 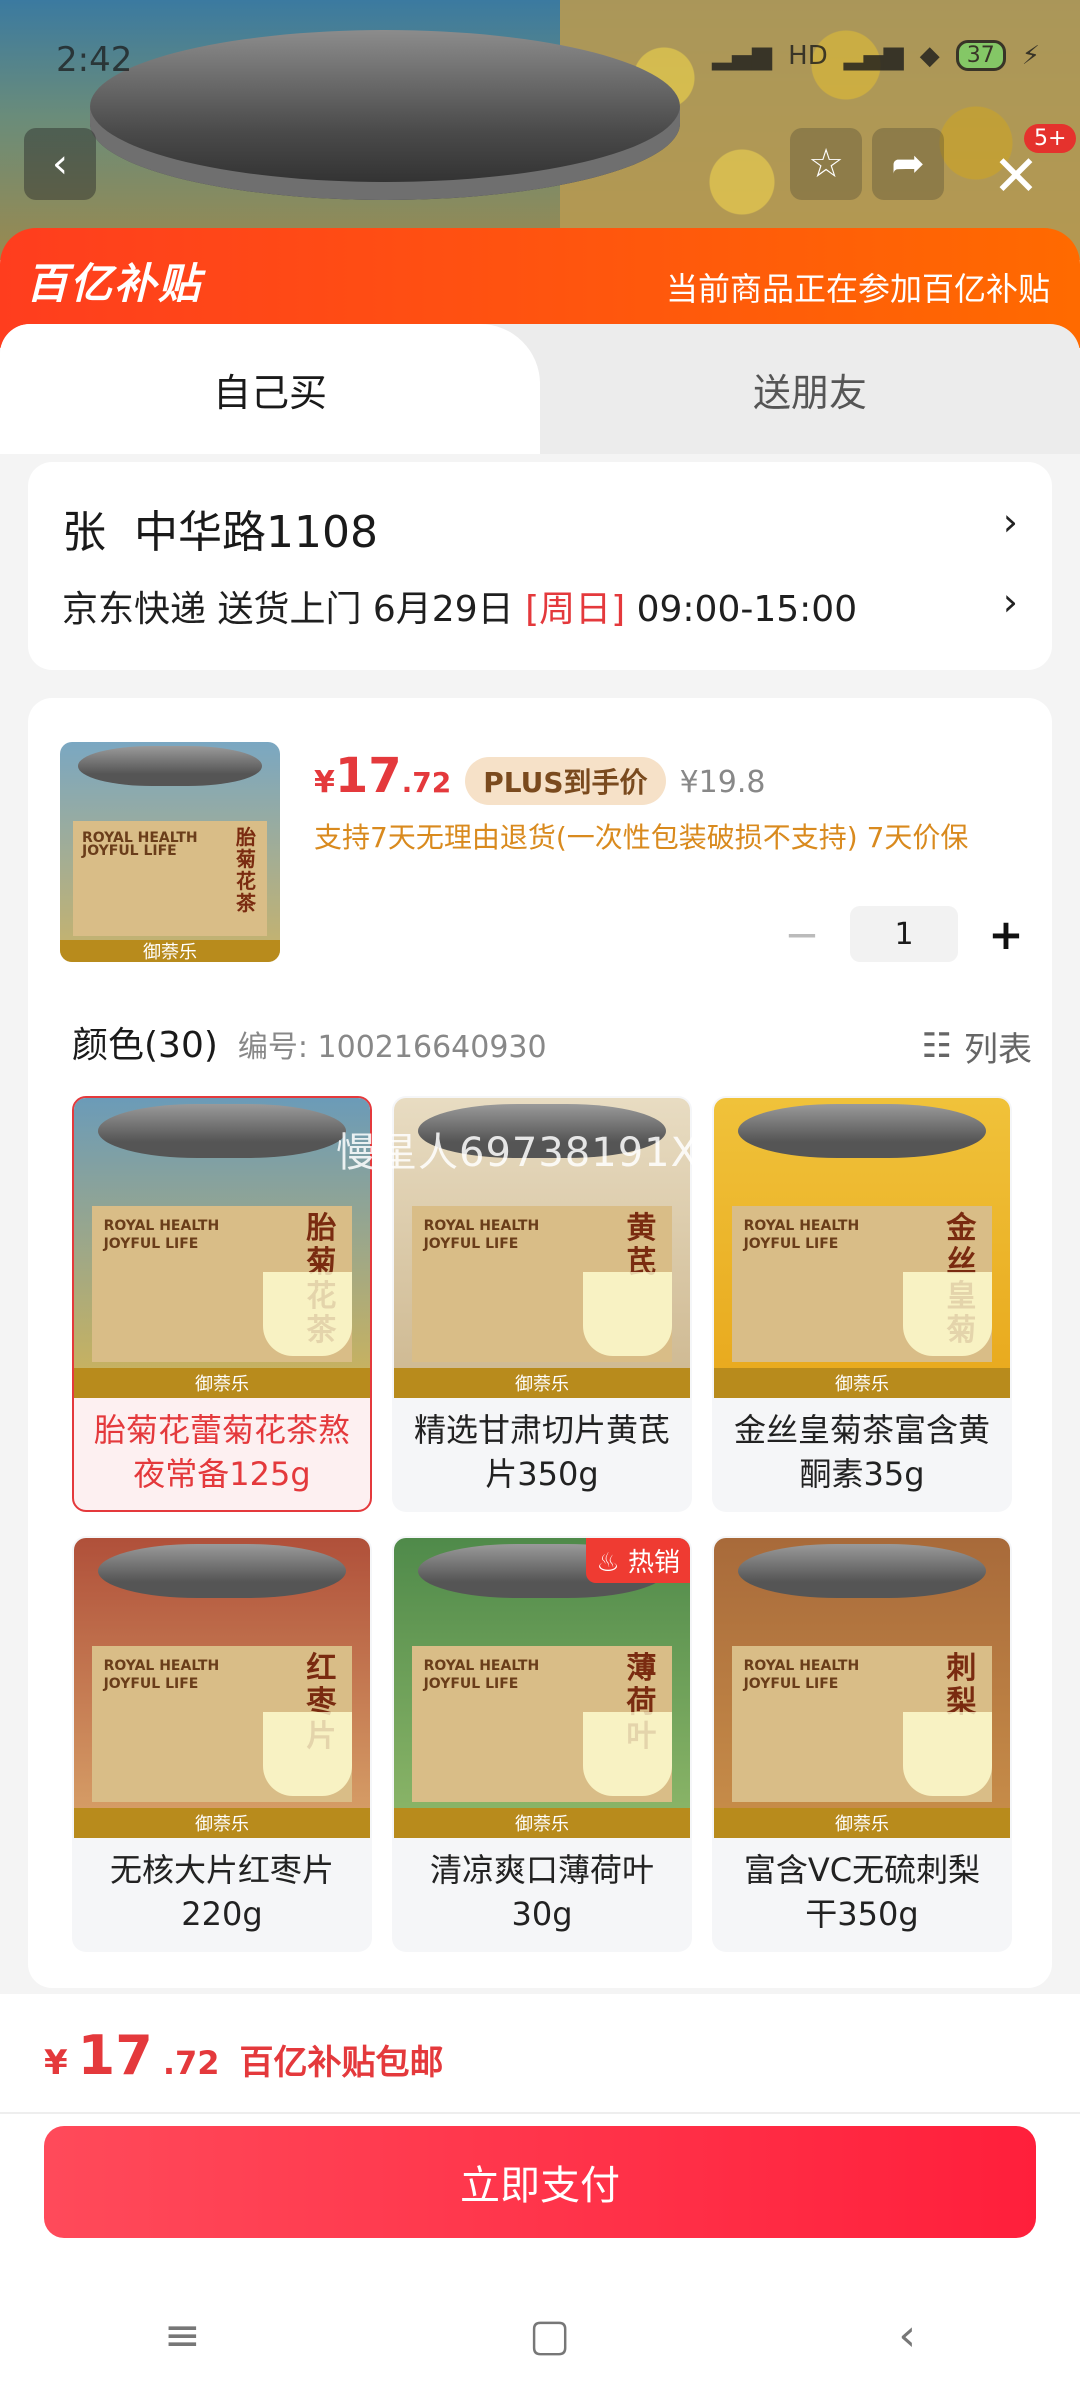 What do you see at coordinates (575, 609) in the screenshot?
I see `delivery-weekday: [周日]` at bounding box center [575, 609].